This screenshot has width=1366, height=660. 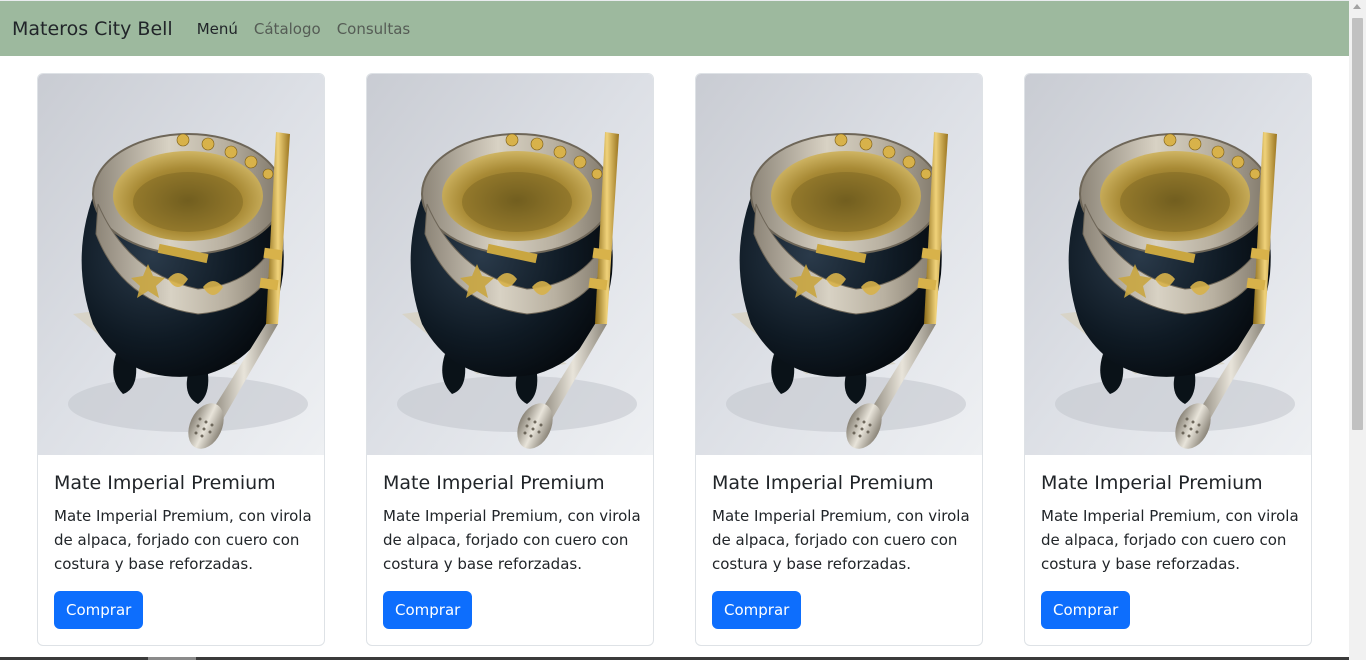 I want to click on nav-link-consultas: Consultas, so click(x=374, y=29).